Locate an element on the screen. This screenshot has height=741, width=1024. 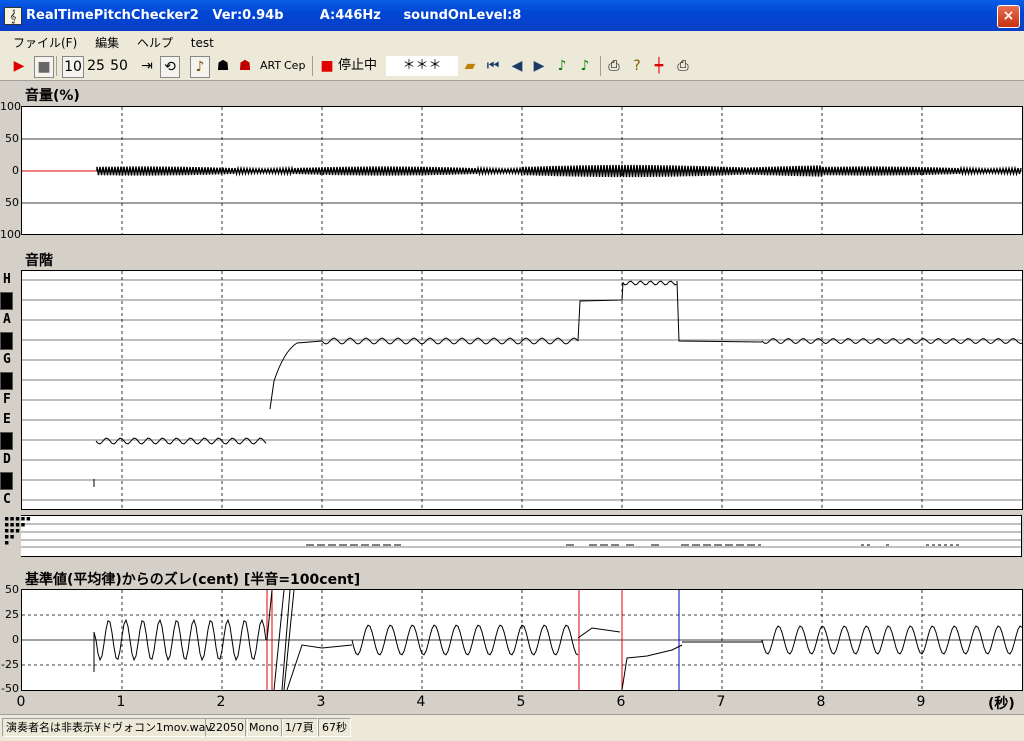
menu-test: test is located at coordinates (202, 43).